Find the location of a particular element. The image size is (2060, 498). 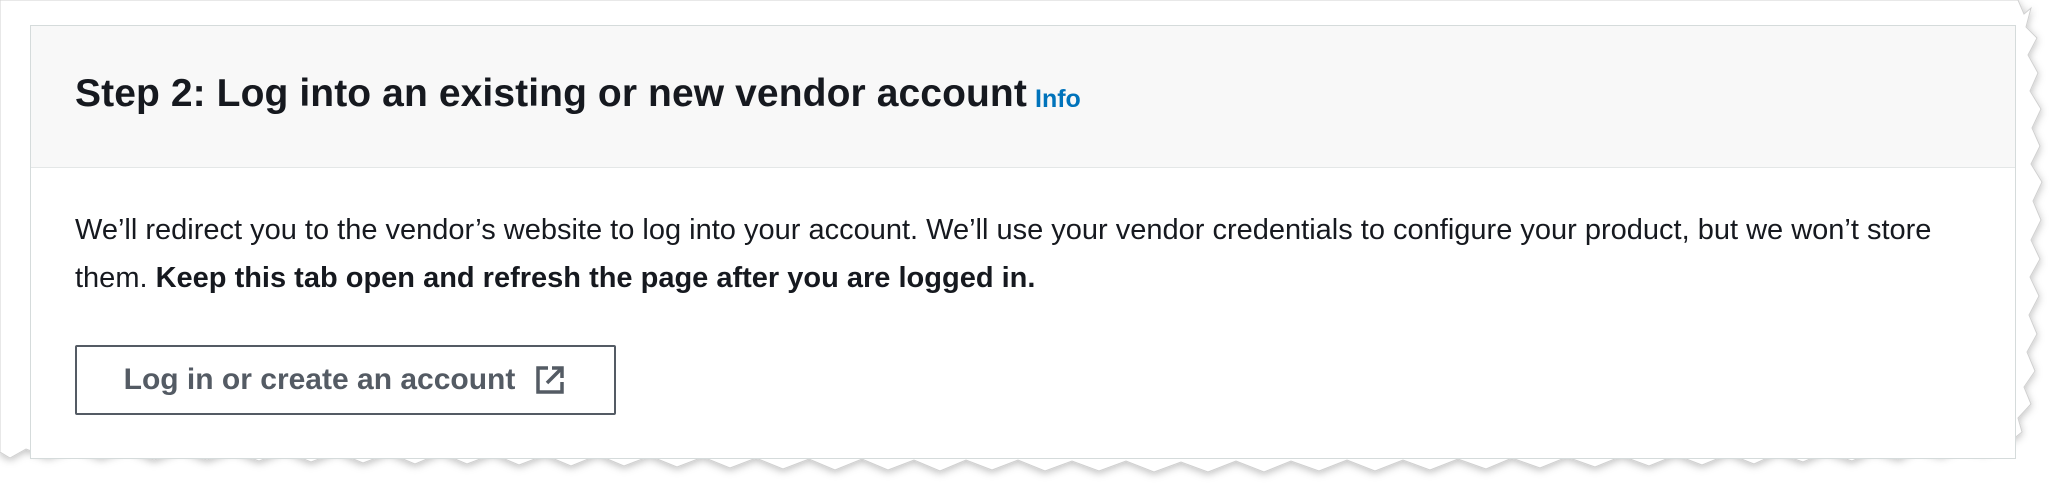

login-or-create-account-button: Log in or create an account is located at coordinates (345, 380).